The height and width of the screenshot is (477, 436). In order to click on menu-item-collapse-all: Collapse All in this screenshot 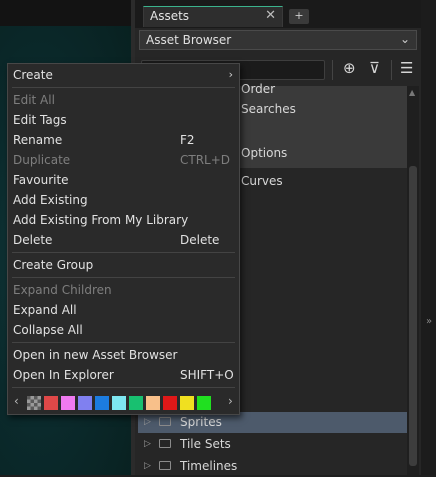, I will do `click(123, 330)`.